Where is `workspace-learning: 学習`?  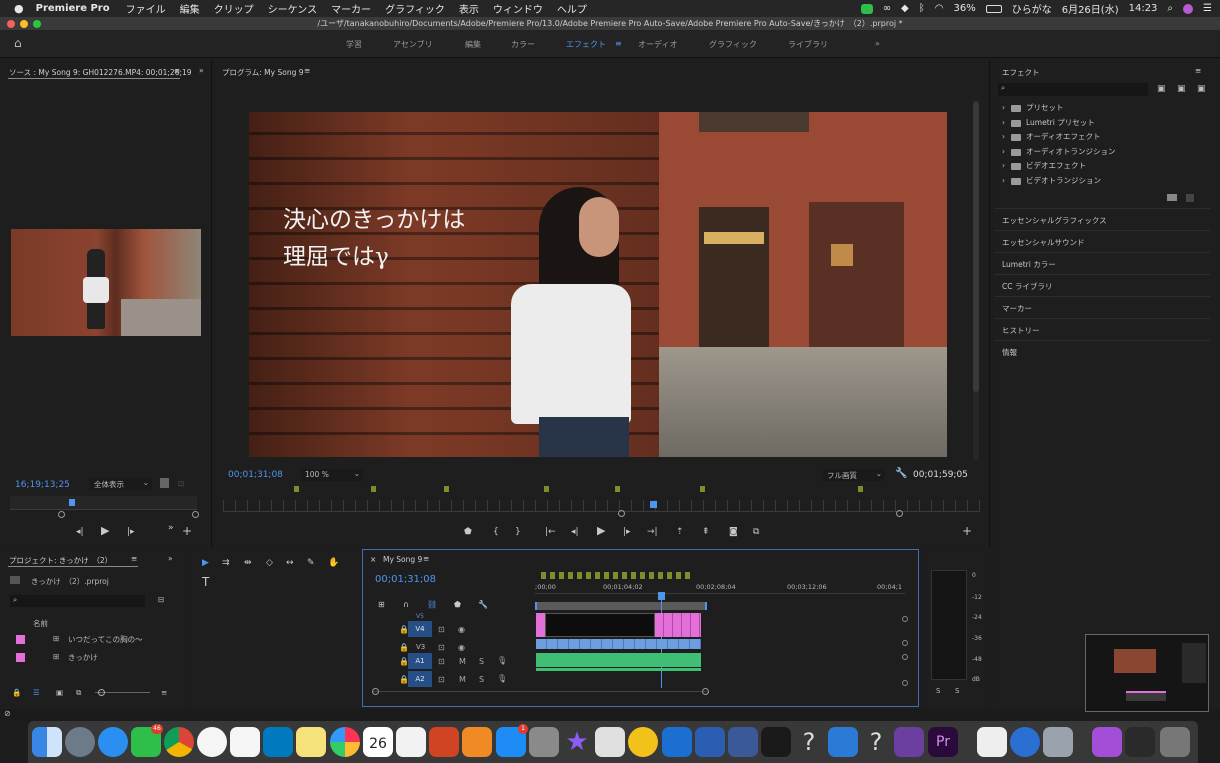 workspace-learning: 学習 is located at coordinates (354, 44).